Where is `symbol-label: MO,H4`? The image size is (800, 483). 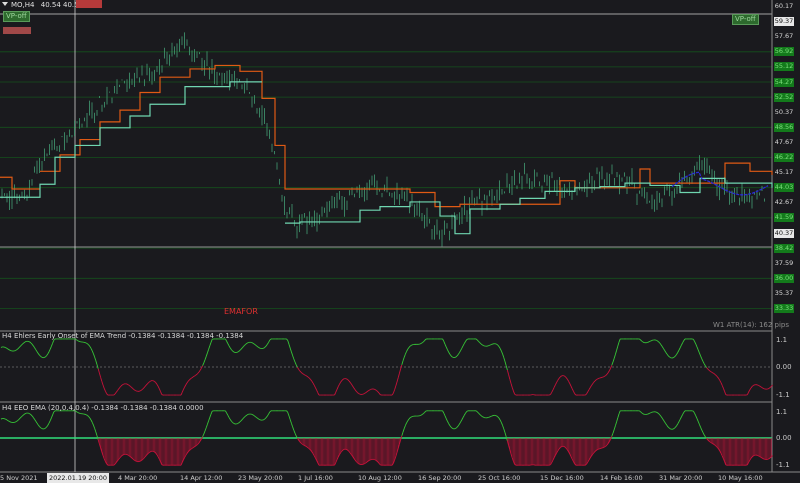
symbol-label: MO,H4 is located at coordinates (23, 5).